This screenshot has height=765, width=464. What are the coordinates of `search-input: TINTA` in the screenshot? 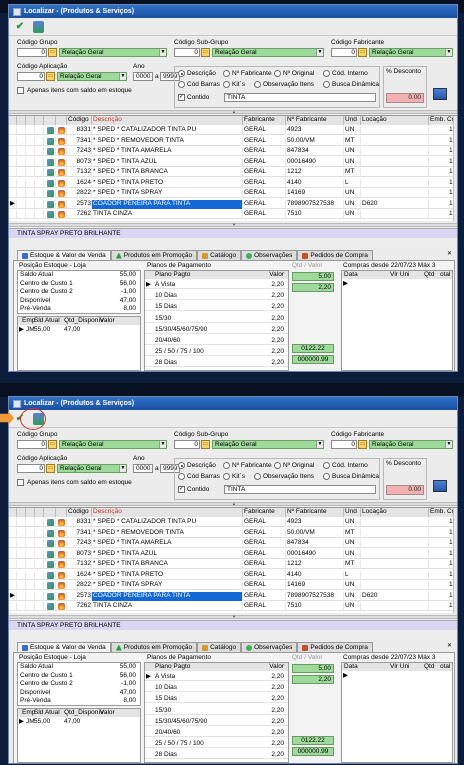 It's located at (300, 97).